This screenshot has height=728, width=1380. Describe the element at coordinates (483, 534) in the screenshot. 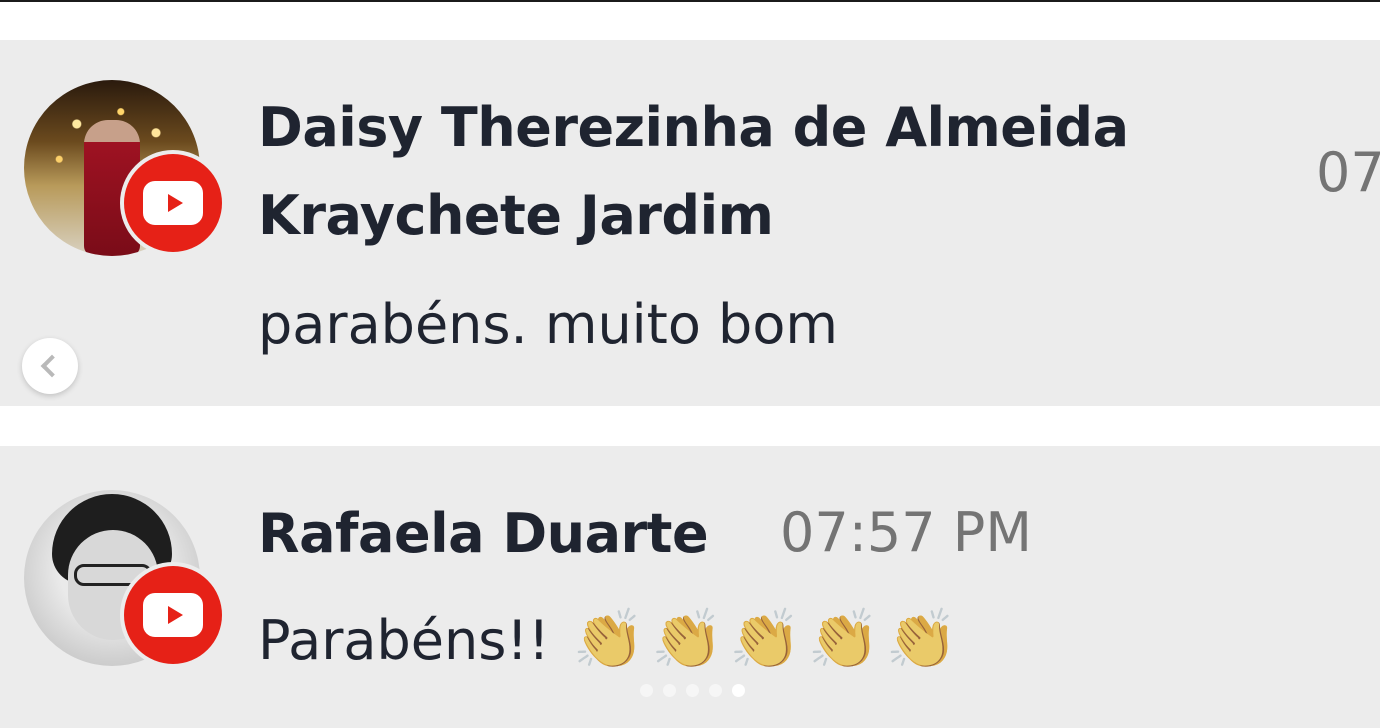

I see `comment-author: Rafaela Duarte` at that location.